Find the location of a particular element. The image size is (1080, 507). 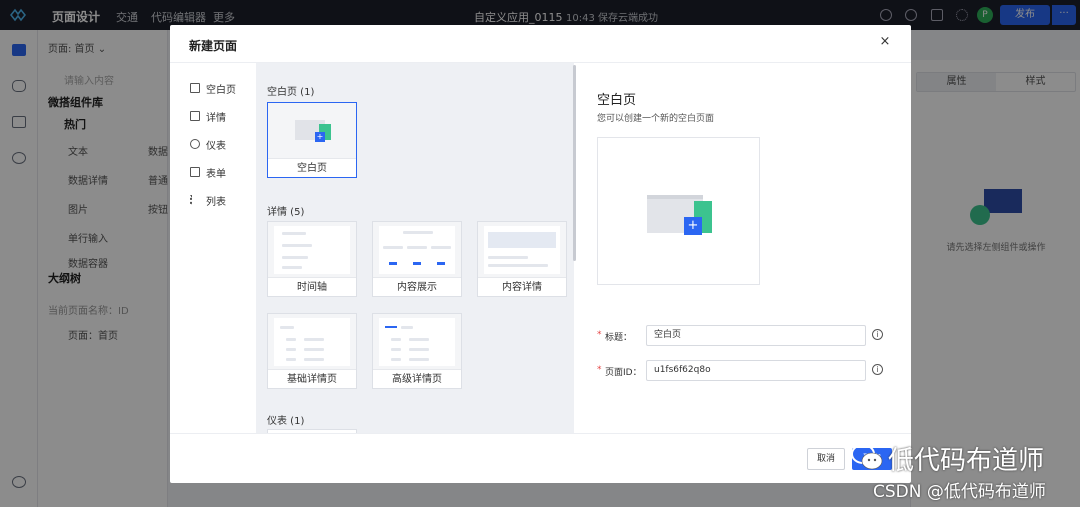

template-card-basic-detail: 基础详情页 is located at coordinates (312, 351).